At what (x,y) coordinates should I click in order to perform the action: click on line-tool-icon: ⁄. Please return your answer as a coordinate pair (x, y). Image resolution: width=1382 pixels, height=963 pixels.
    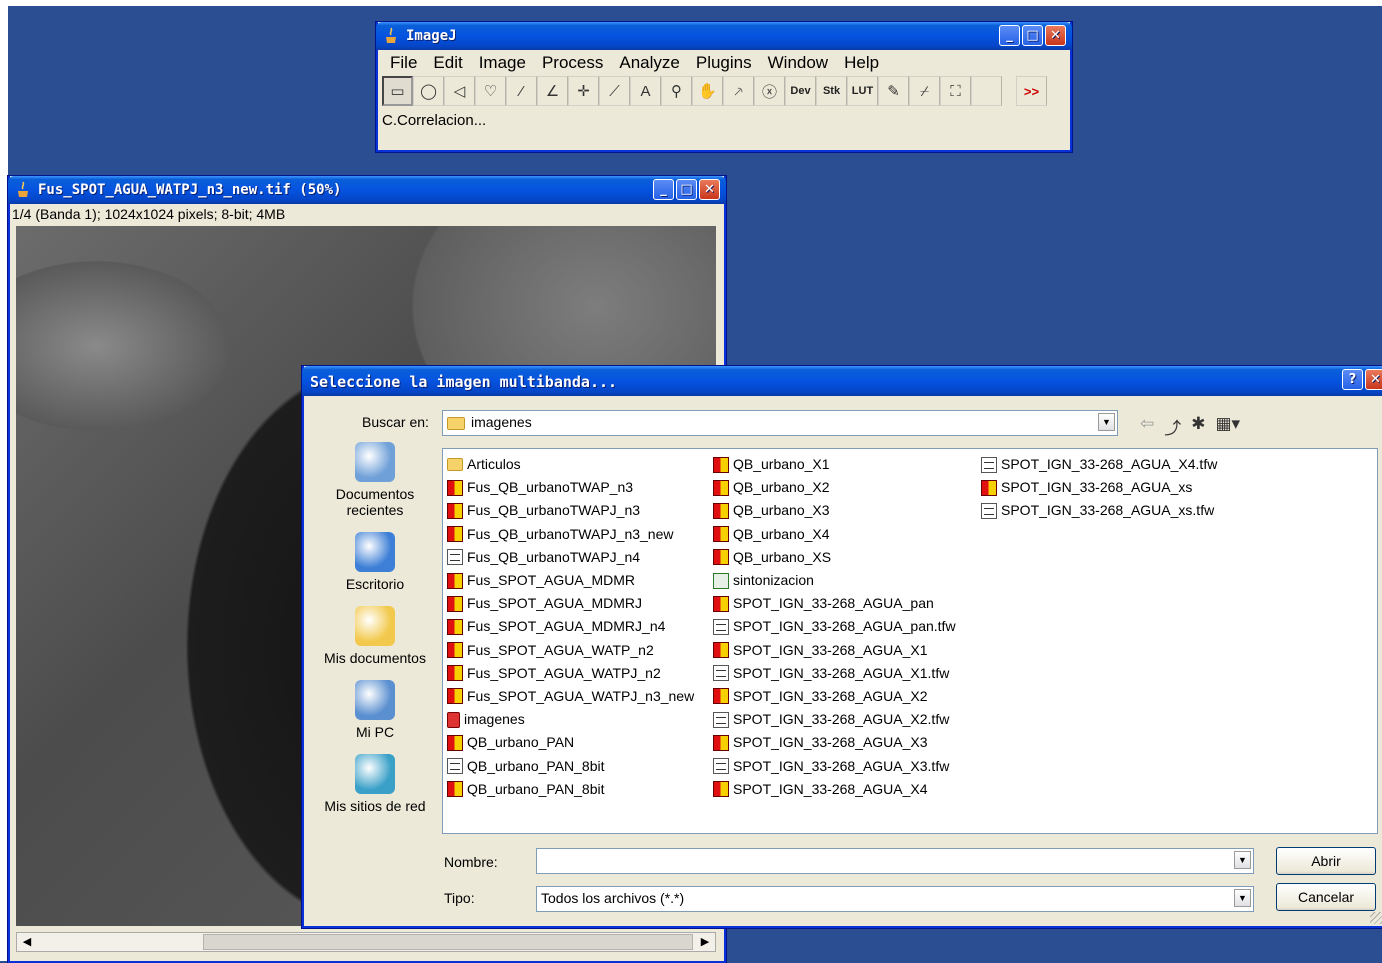
    Looking at the image, I should click on (521, 91).